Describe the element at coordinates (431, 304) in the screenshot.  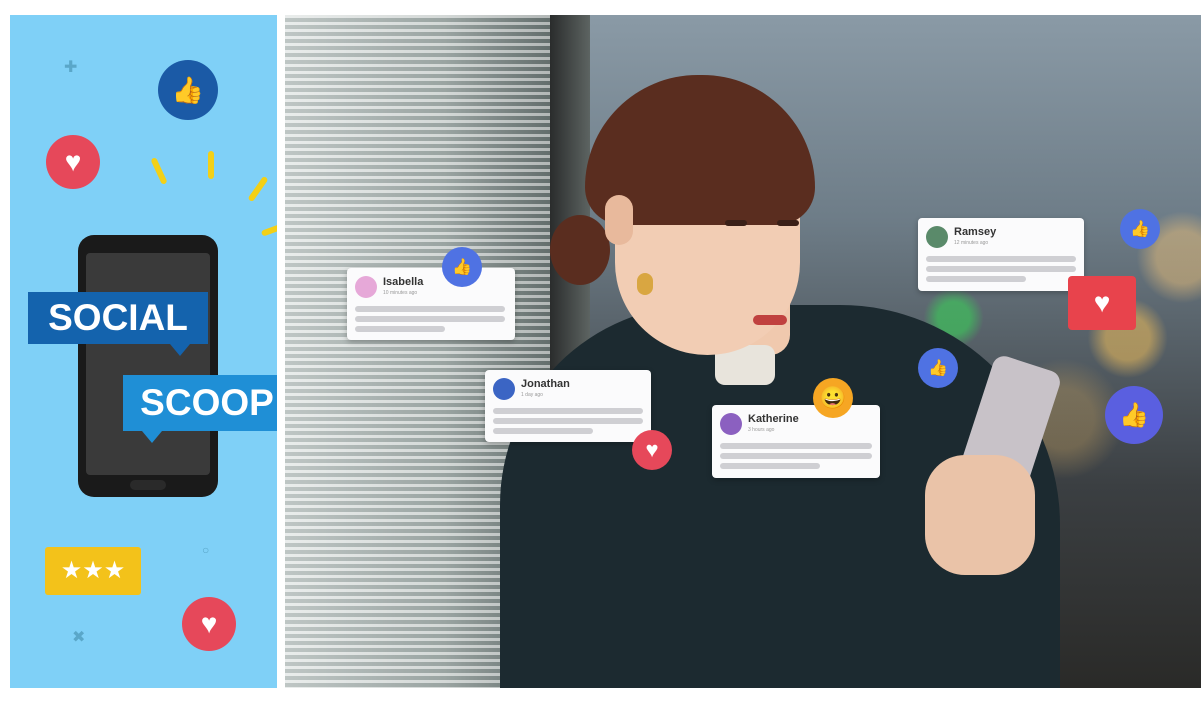
I see `comment-card: Isabella 10 minutes ago` at that location.